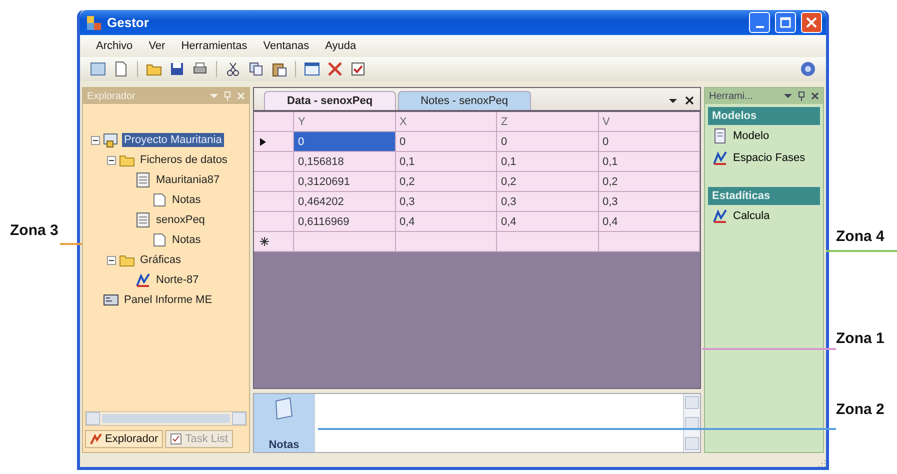 The height and width of the screenshot is (474, 897). I want to click on model-icon, so click(720, 136).